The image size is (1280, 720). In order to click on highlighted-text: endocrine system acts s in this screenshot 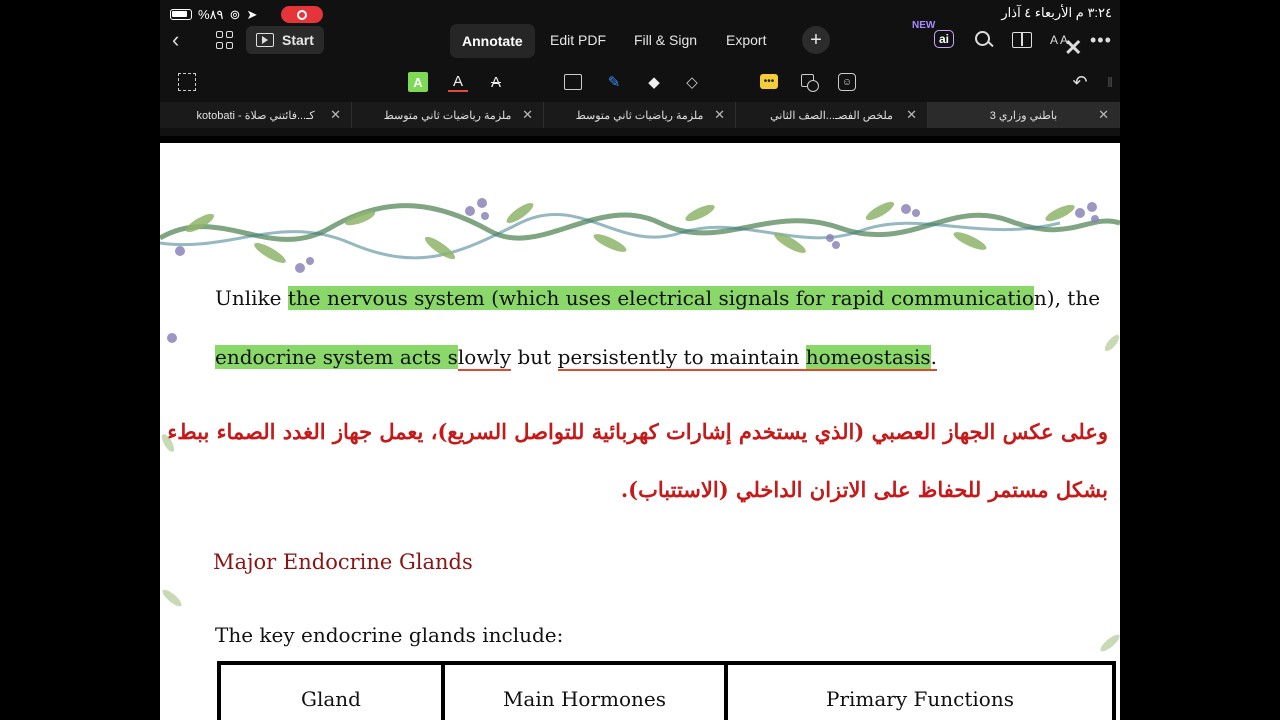, I will do `click(336, 357)`.